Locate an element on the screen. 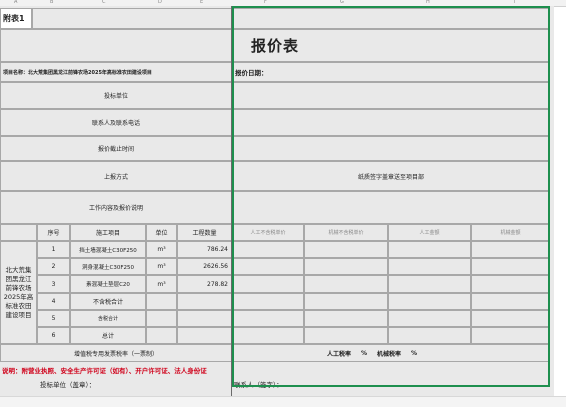 Image resolution: width=566 pixels, height=407 pixels. sheet-bottom-area is located at coordinates (283, 401).